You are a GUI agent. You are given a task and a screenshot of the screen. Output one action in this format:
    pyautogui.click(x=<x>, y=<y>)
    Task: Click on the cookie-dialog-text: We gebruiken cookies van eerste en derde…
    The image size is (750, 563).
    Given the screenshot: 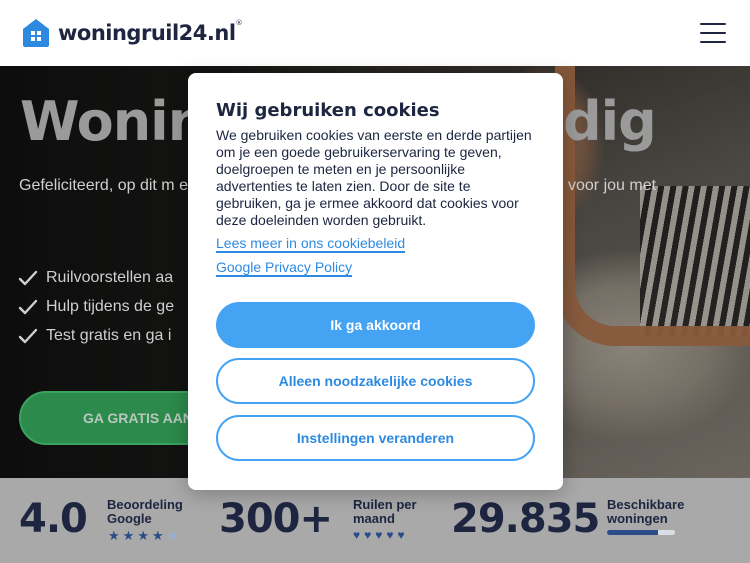 What is the action you would take?
    pyautogui.click(x=374, y=177)
    